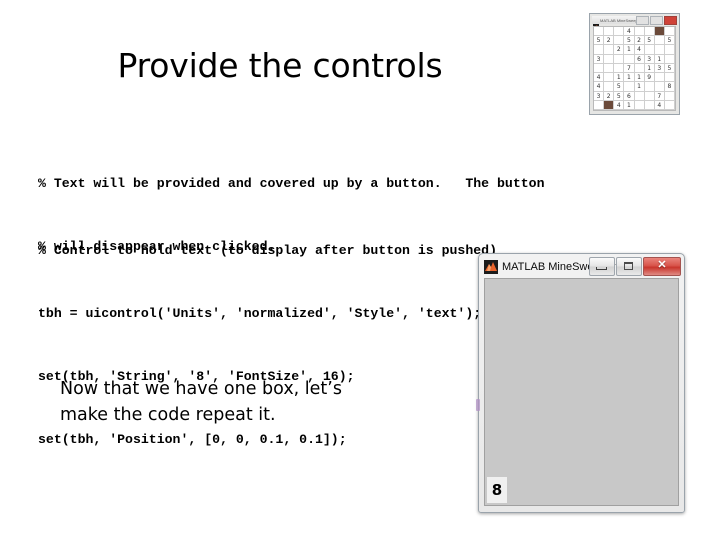 This screenshot has height=540, width=720. I want to click on thumbnail-window-controls, so click(656, 20).